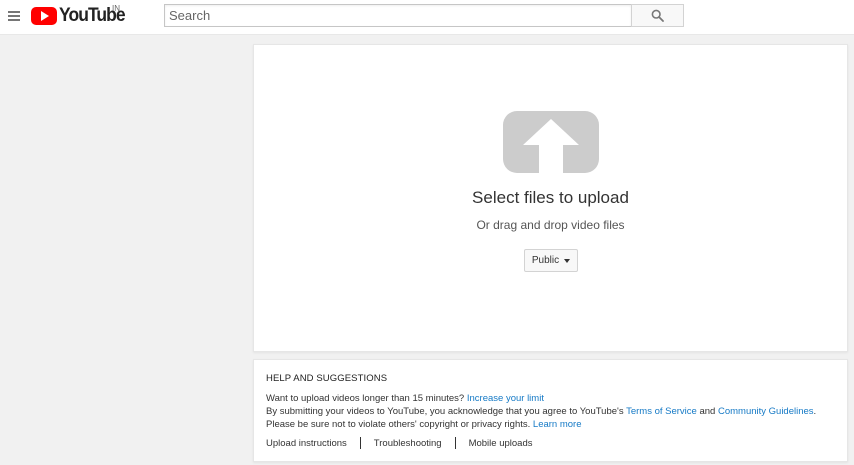  I want to click on mobile-uploads-link: Mobile uploads, so click(501, 443).